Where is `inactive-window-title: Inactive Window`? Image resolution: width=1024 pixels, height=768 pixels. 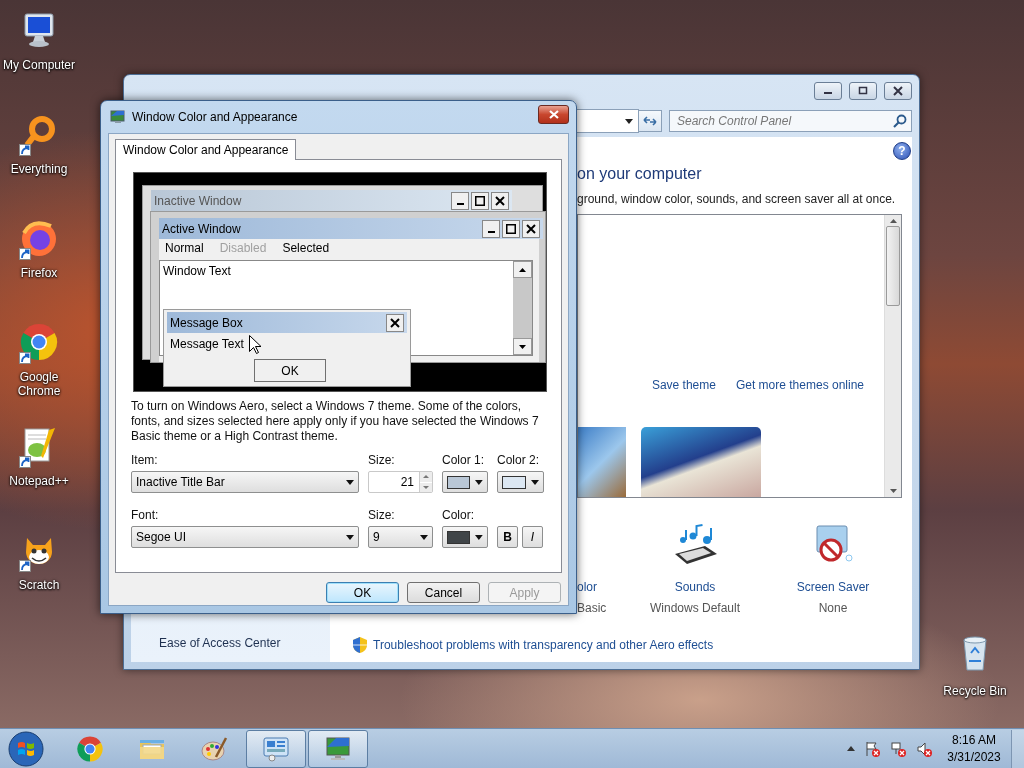 inactive-window-title: Inactive Window is located at coordinates (198, 200).